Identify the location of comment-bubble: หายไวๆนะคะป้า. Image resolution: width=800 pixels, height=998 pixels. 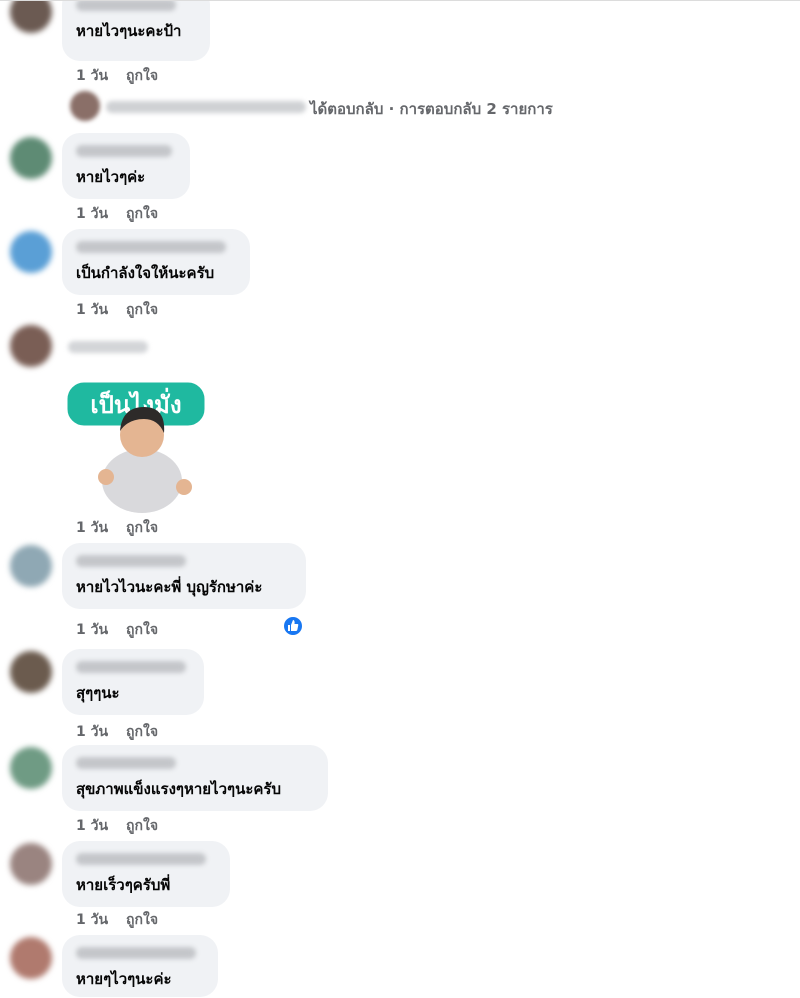
(136, 31).